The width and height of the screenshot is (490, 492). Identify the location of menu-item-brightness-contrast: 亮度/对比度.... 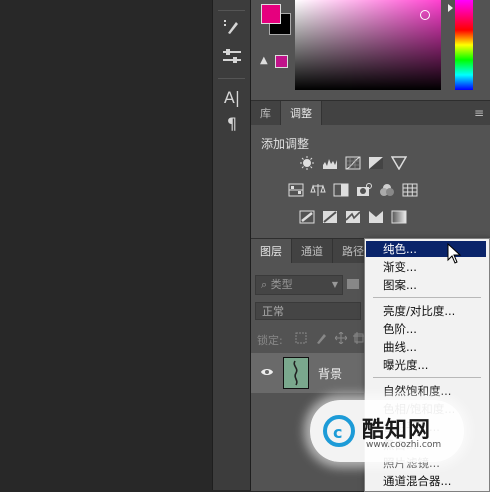
(426, 311).